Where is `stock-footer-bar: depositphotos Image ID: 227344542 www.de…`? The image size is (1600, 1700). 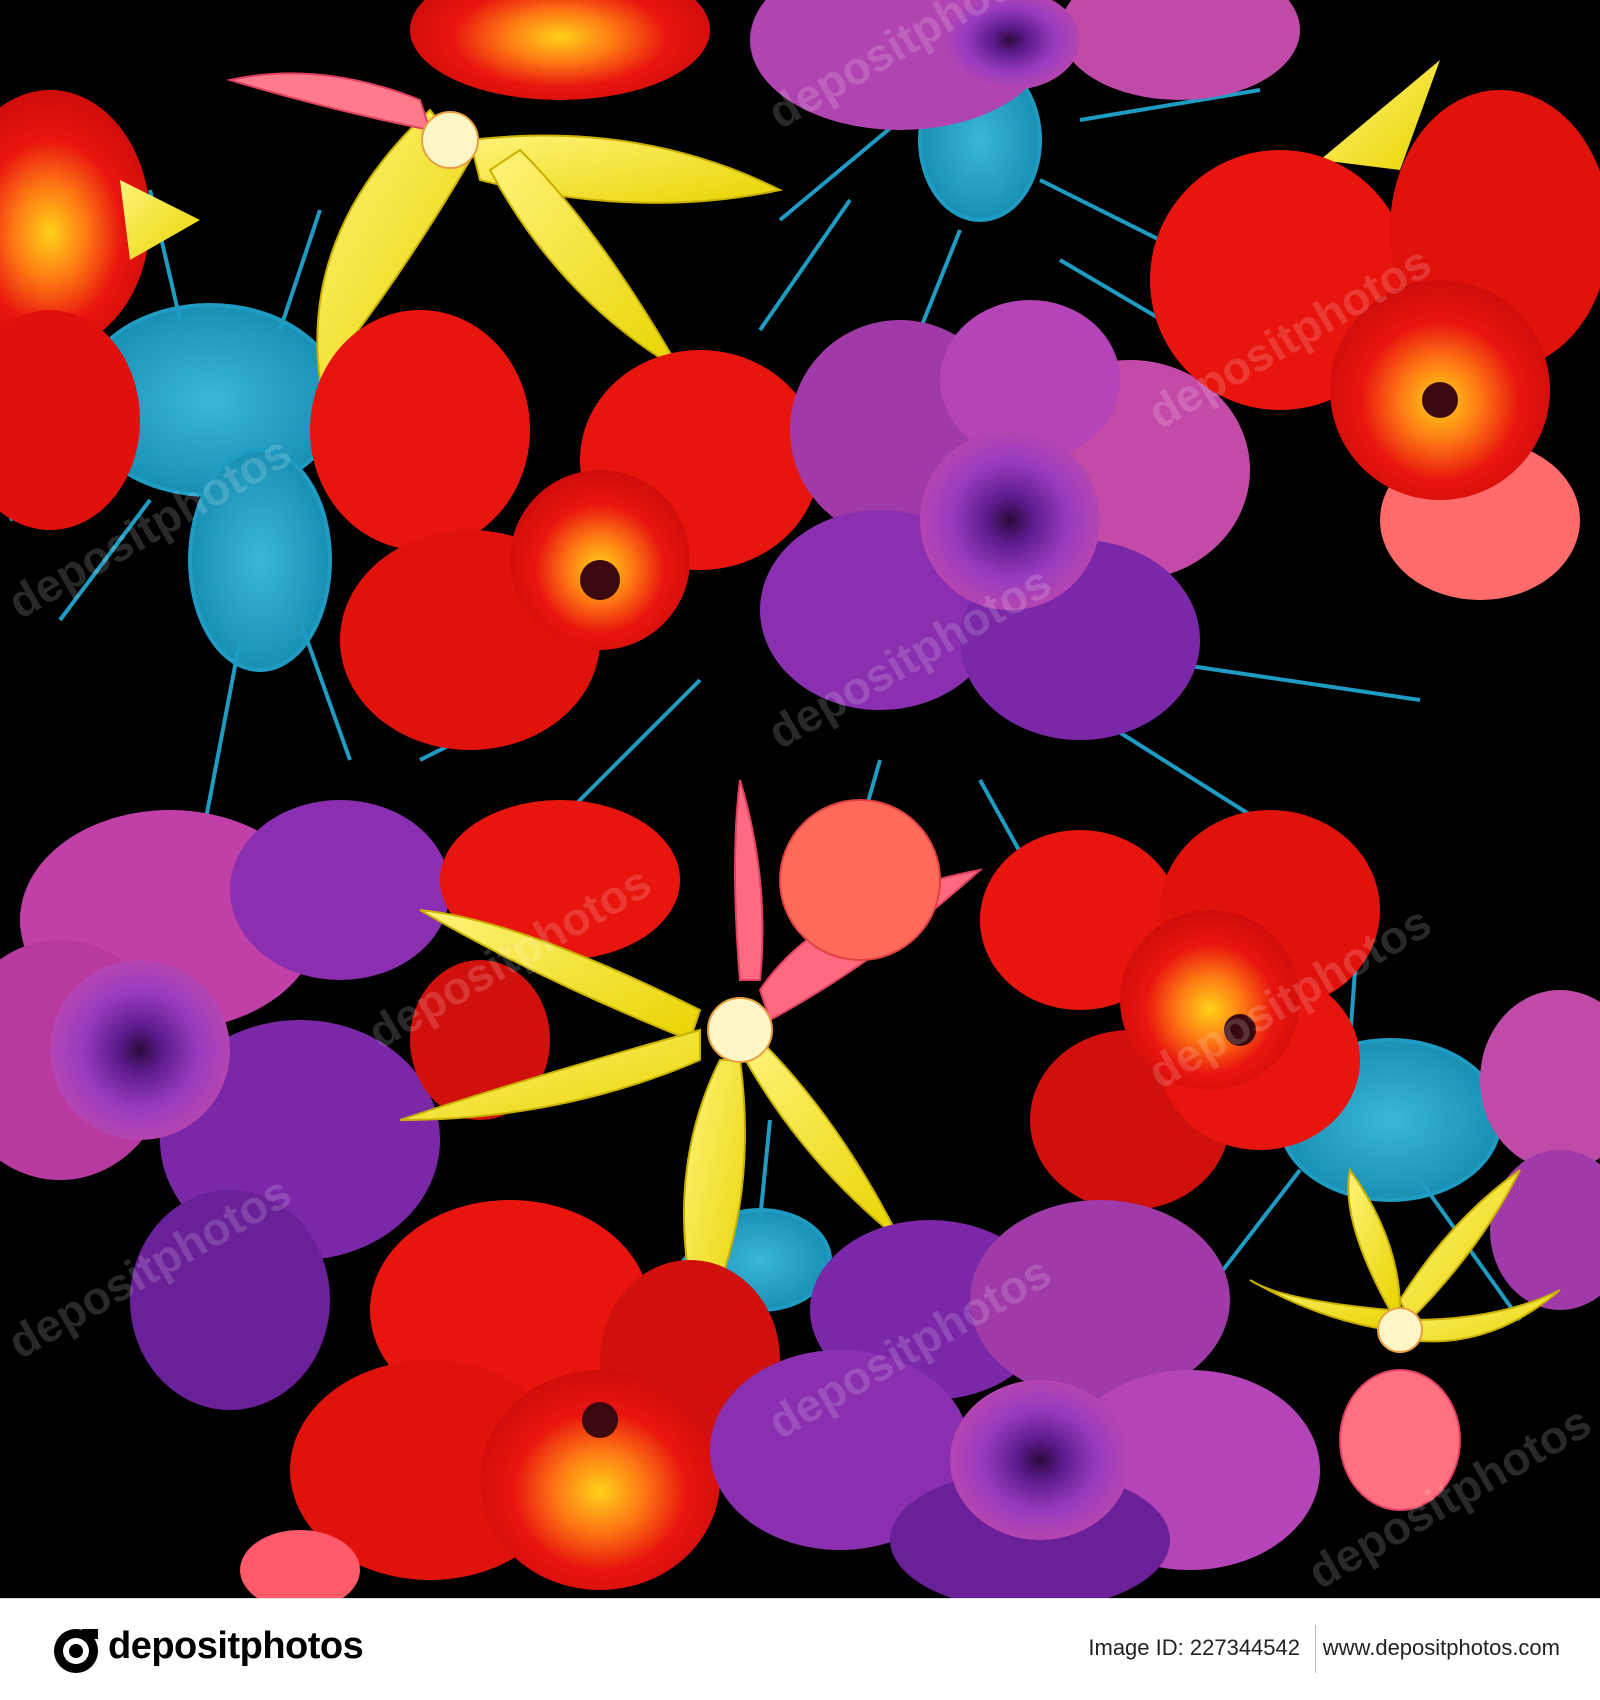 stock-footer-bar: depositphotos Image ID: 227344542 www.de… is located at coordinates (800, 1649).